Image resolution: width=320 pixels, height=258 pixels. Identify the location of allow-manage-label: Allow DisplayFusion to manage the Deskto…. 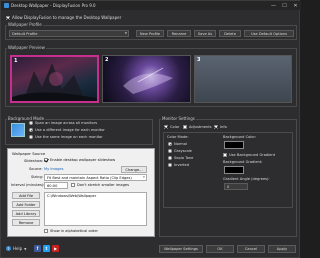
(67, 17).